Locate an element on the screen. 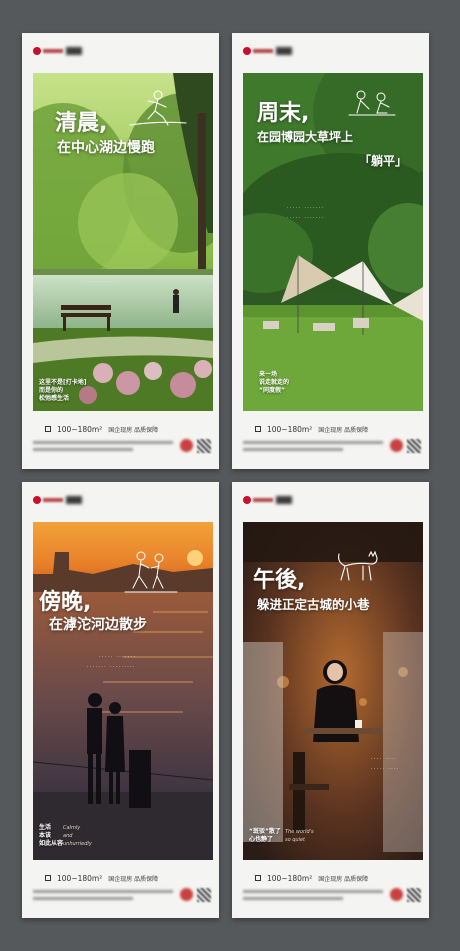 Image resolution: width=460 pixels, height=951 pixels. poster-heading: 午後, is located at coordinates (279, 580).